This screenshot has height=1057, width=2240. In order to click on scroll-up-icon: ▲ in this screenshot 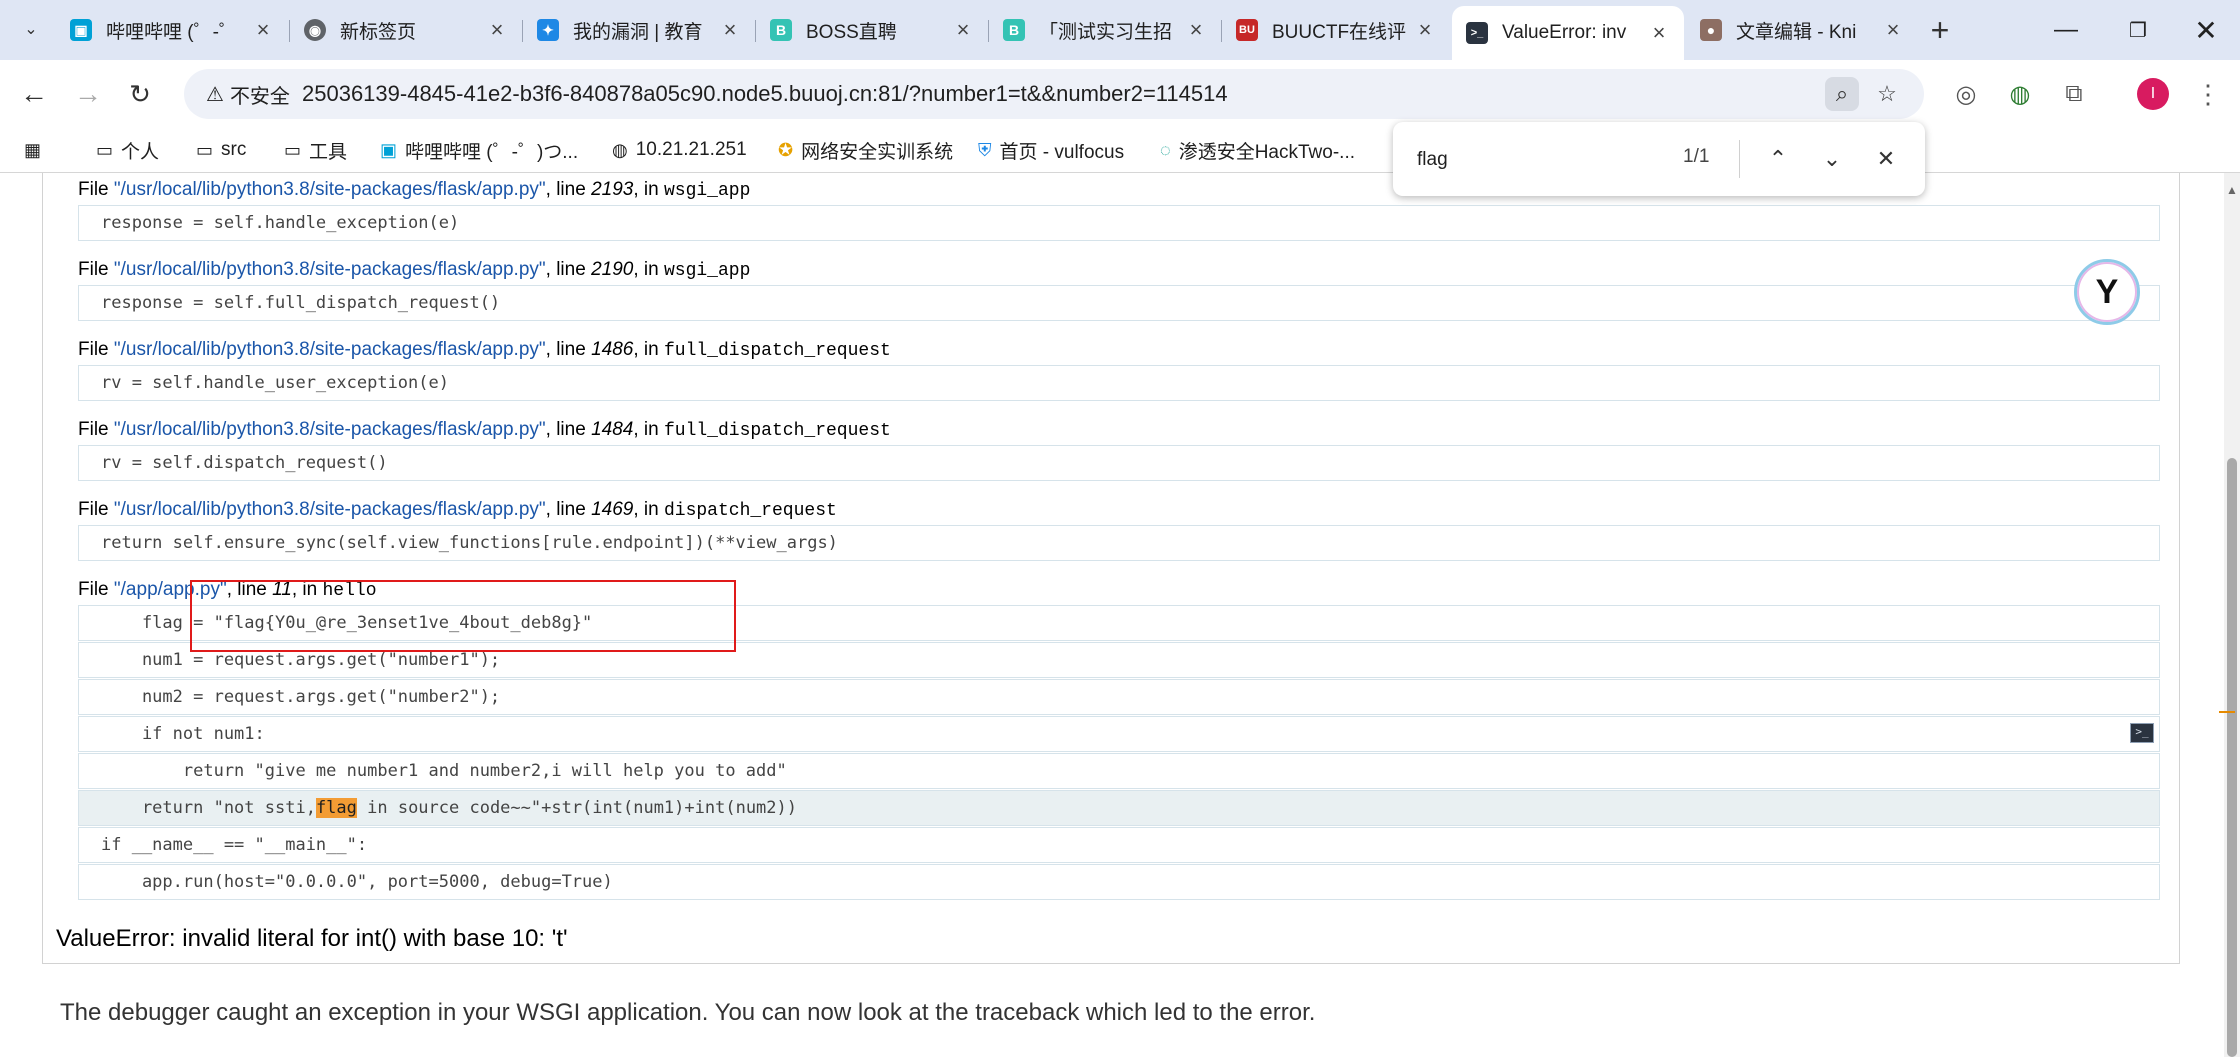, I will do `click(2232, 190)`.